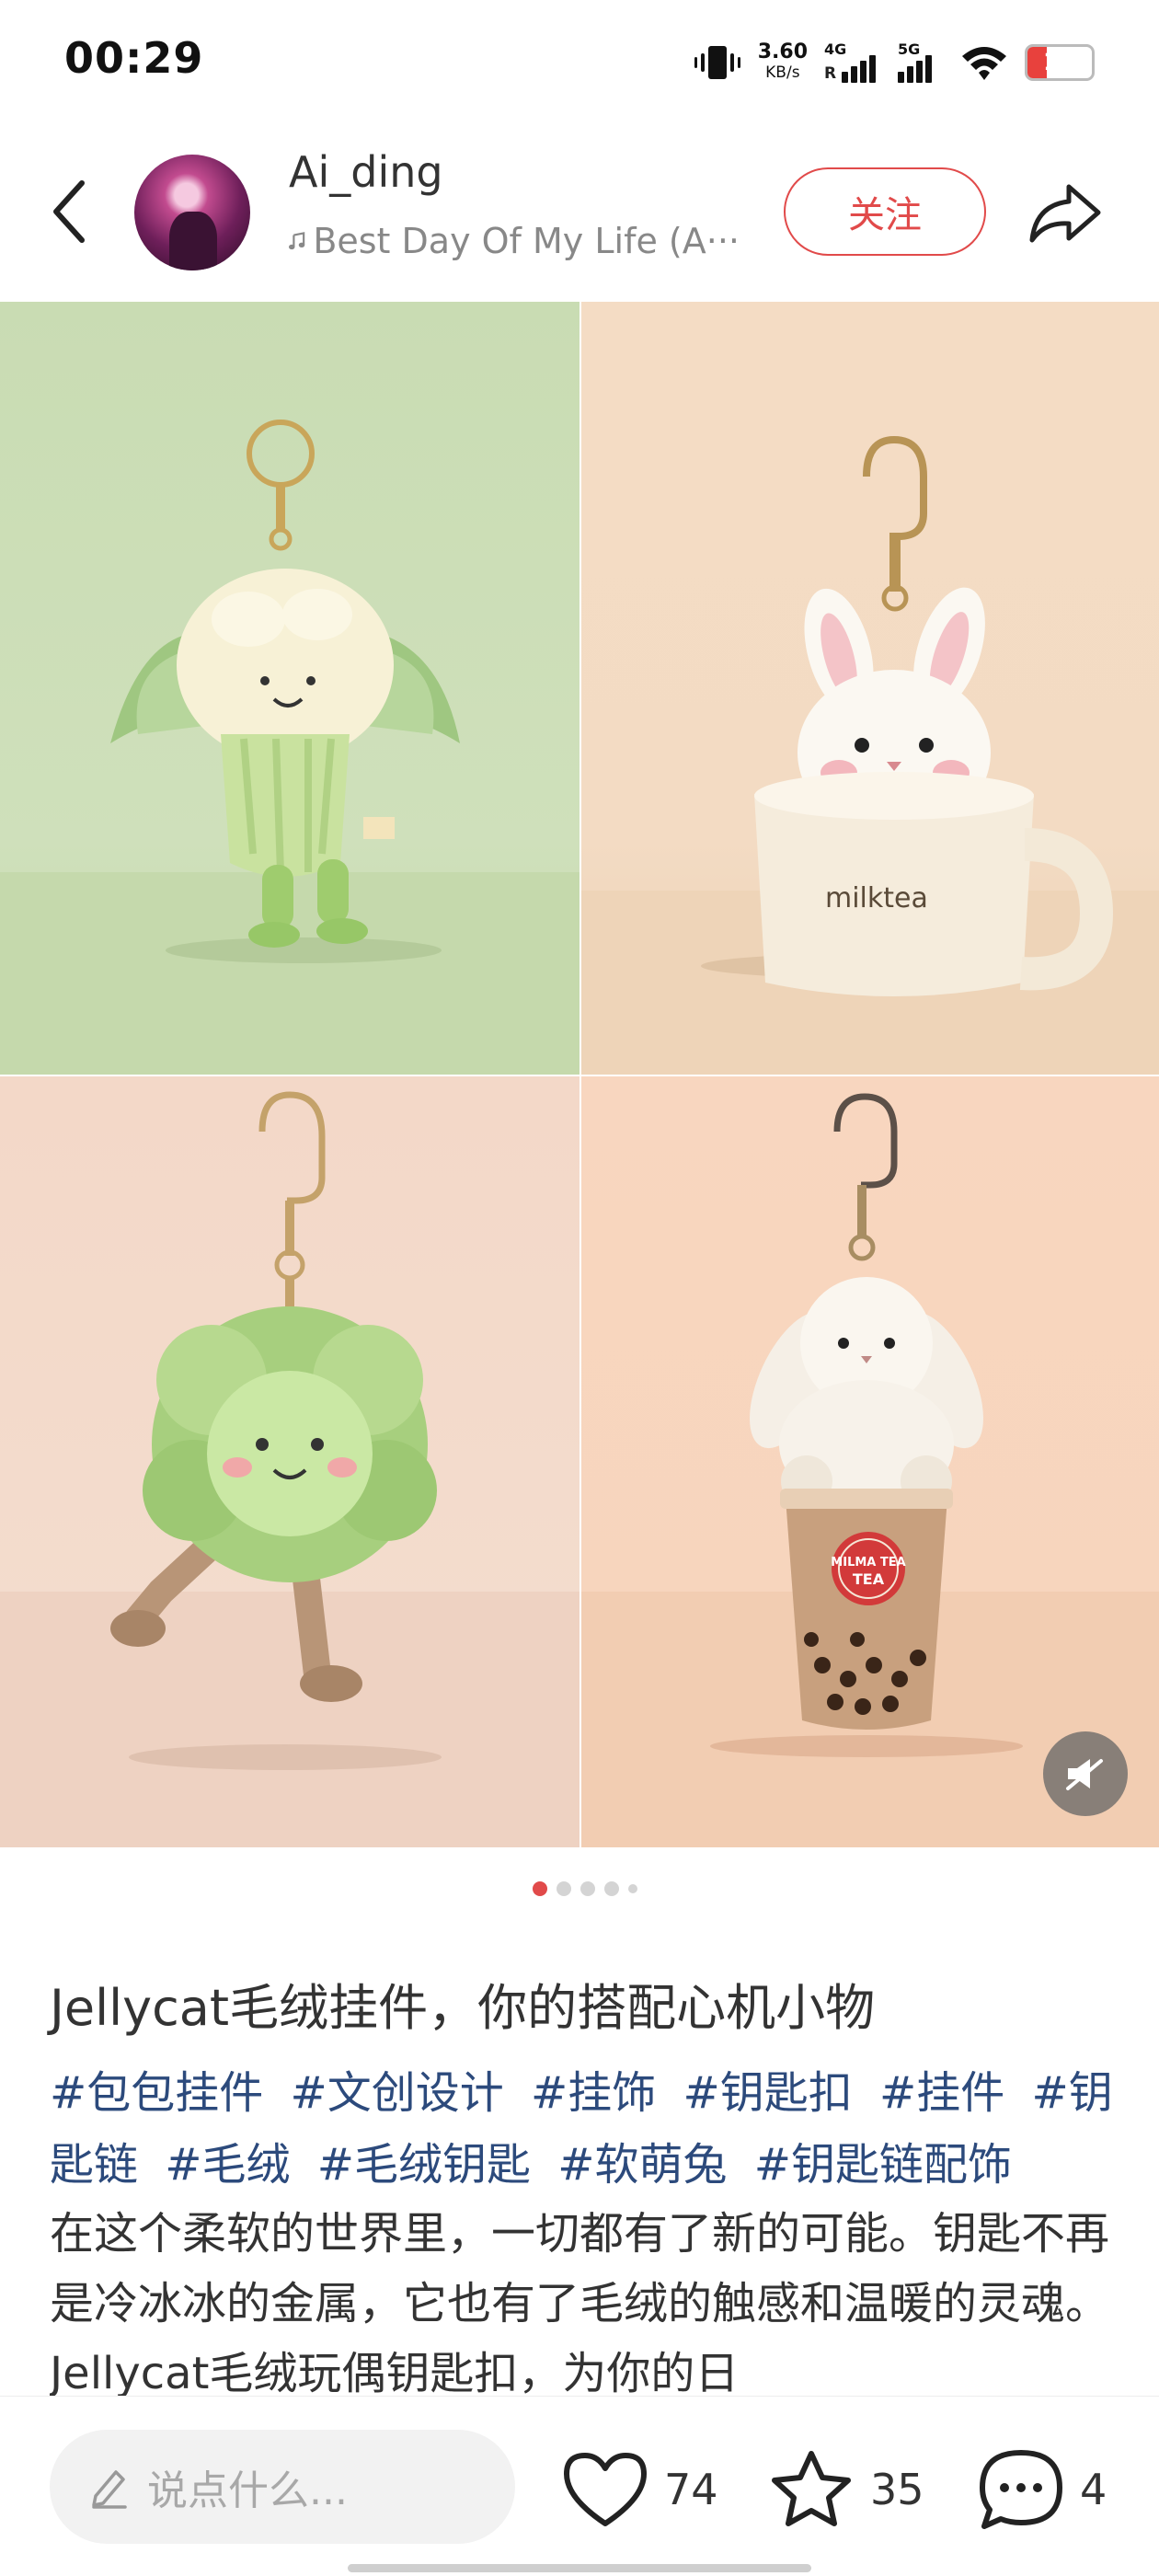 The height and width of the screenshot is (2576, 1159). I want to click on wifi-icon, so click(984, 63).